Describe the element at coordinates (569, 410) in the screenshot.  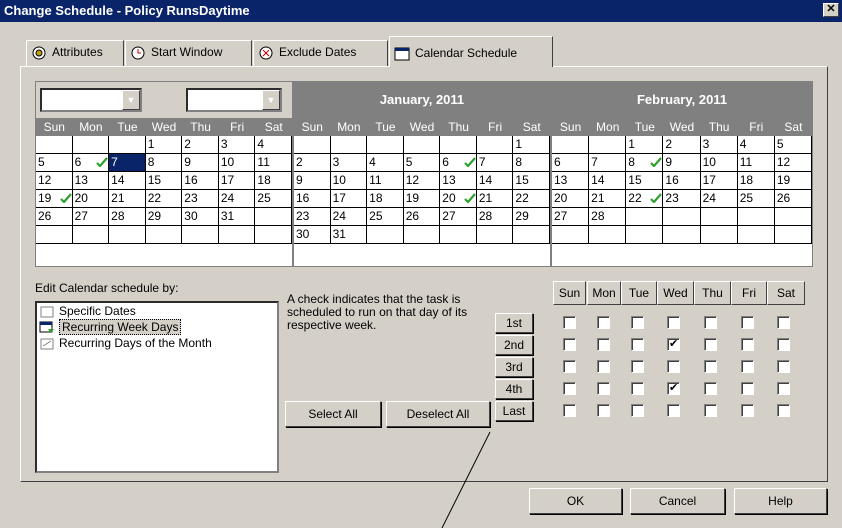
I see `checkbox-last-sun` at that location.